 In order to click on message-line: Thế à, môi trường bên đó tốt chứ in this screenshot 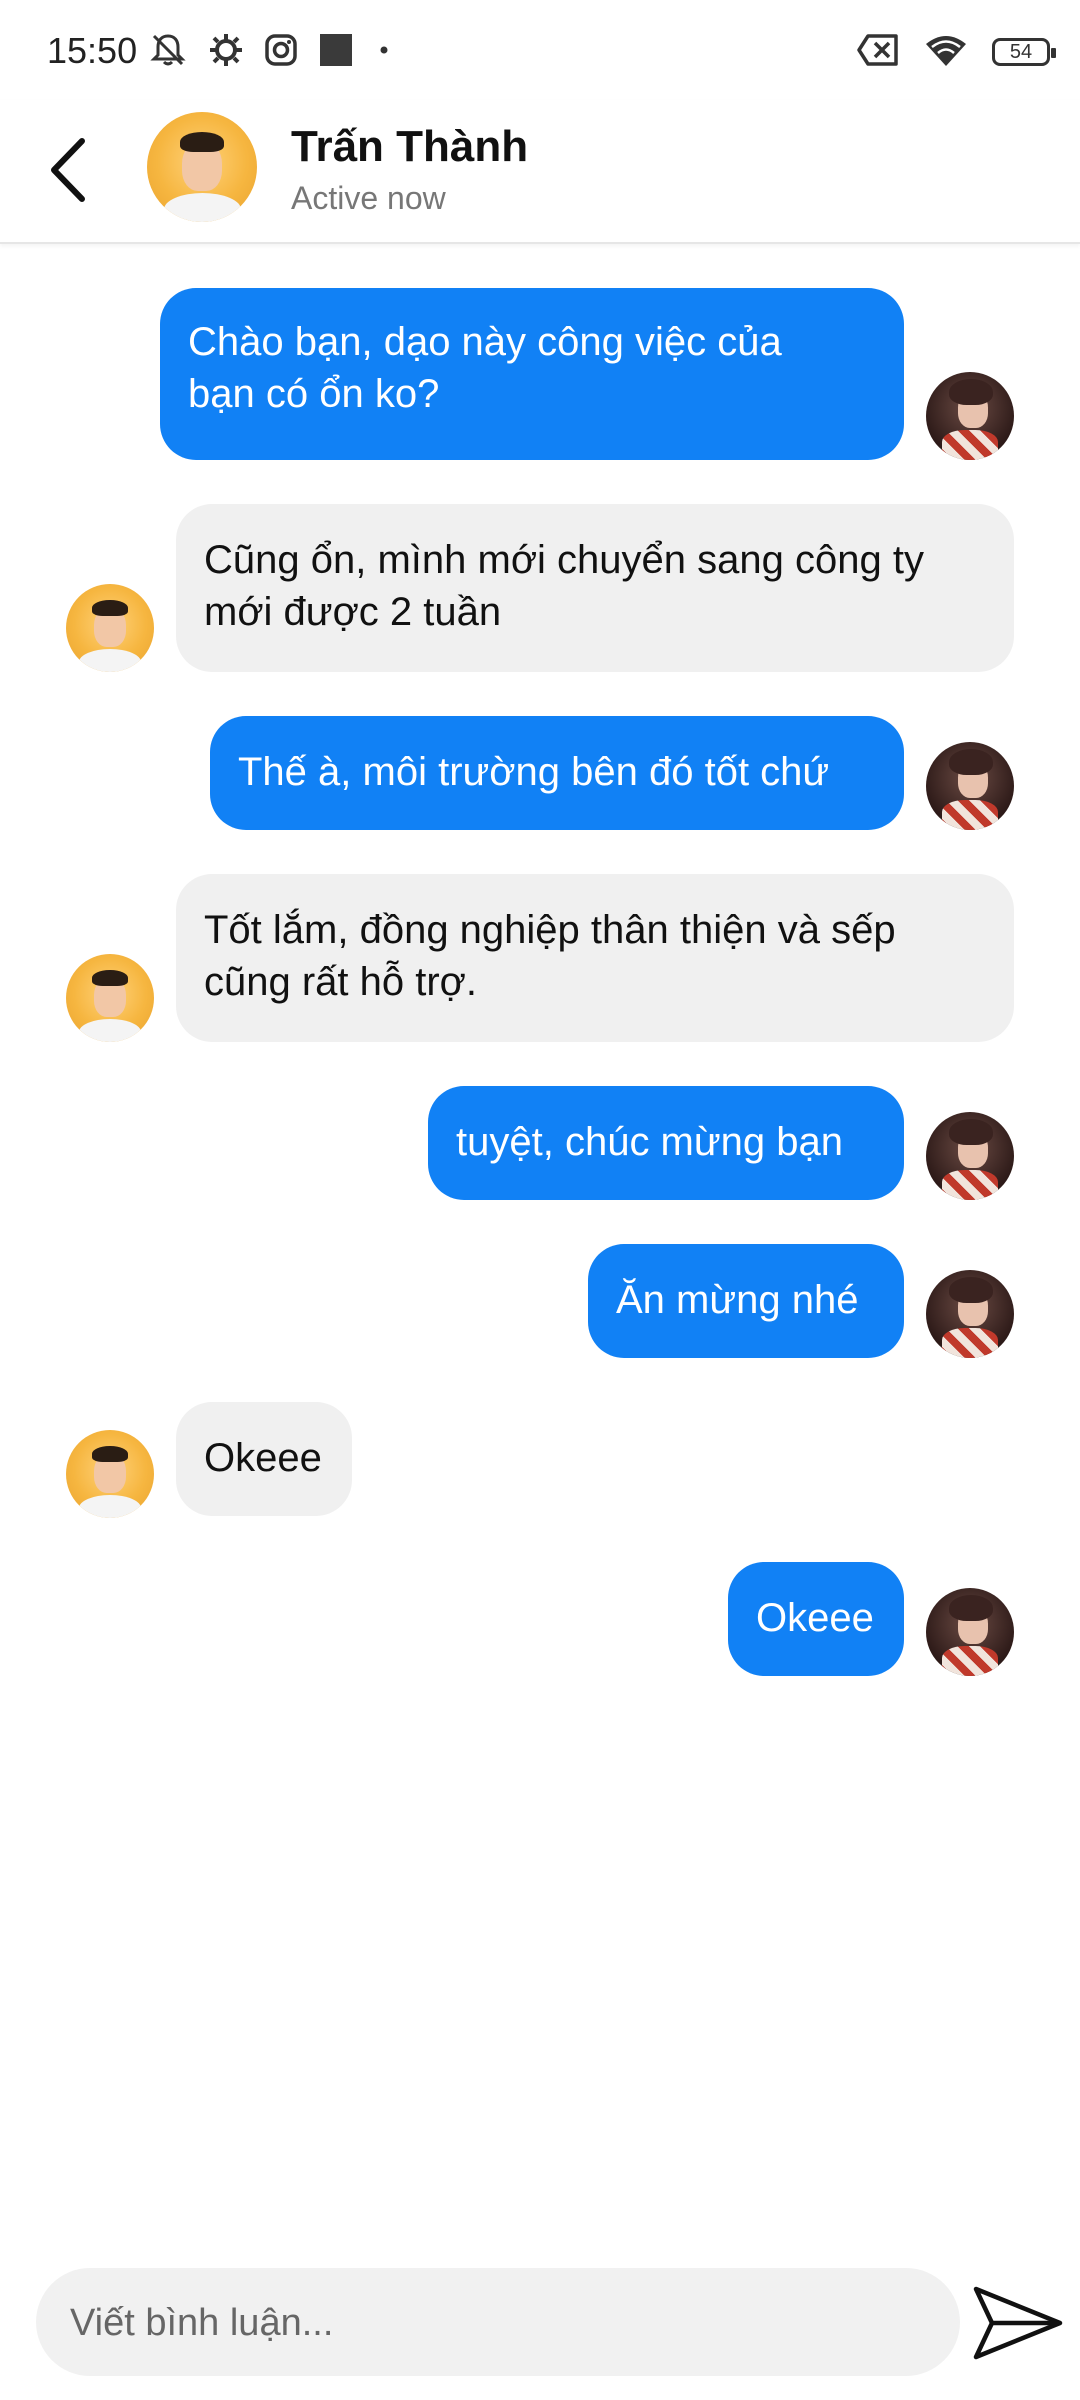, I will do `click(534, 772)`.